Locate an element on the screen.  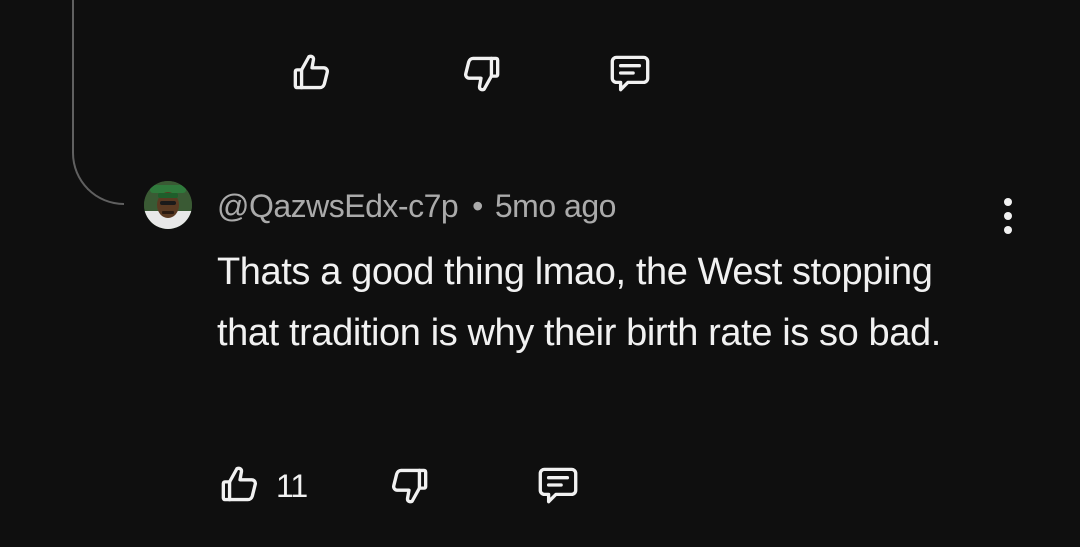
avatar is located at coordinates (168, 205).